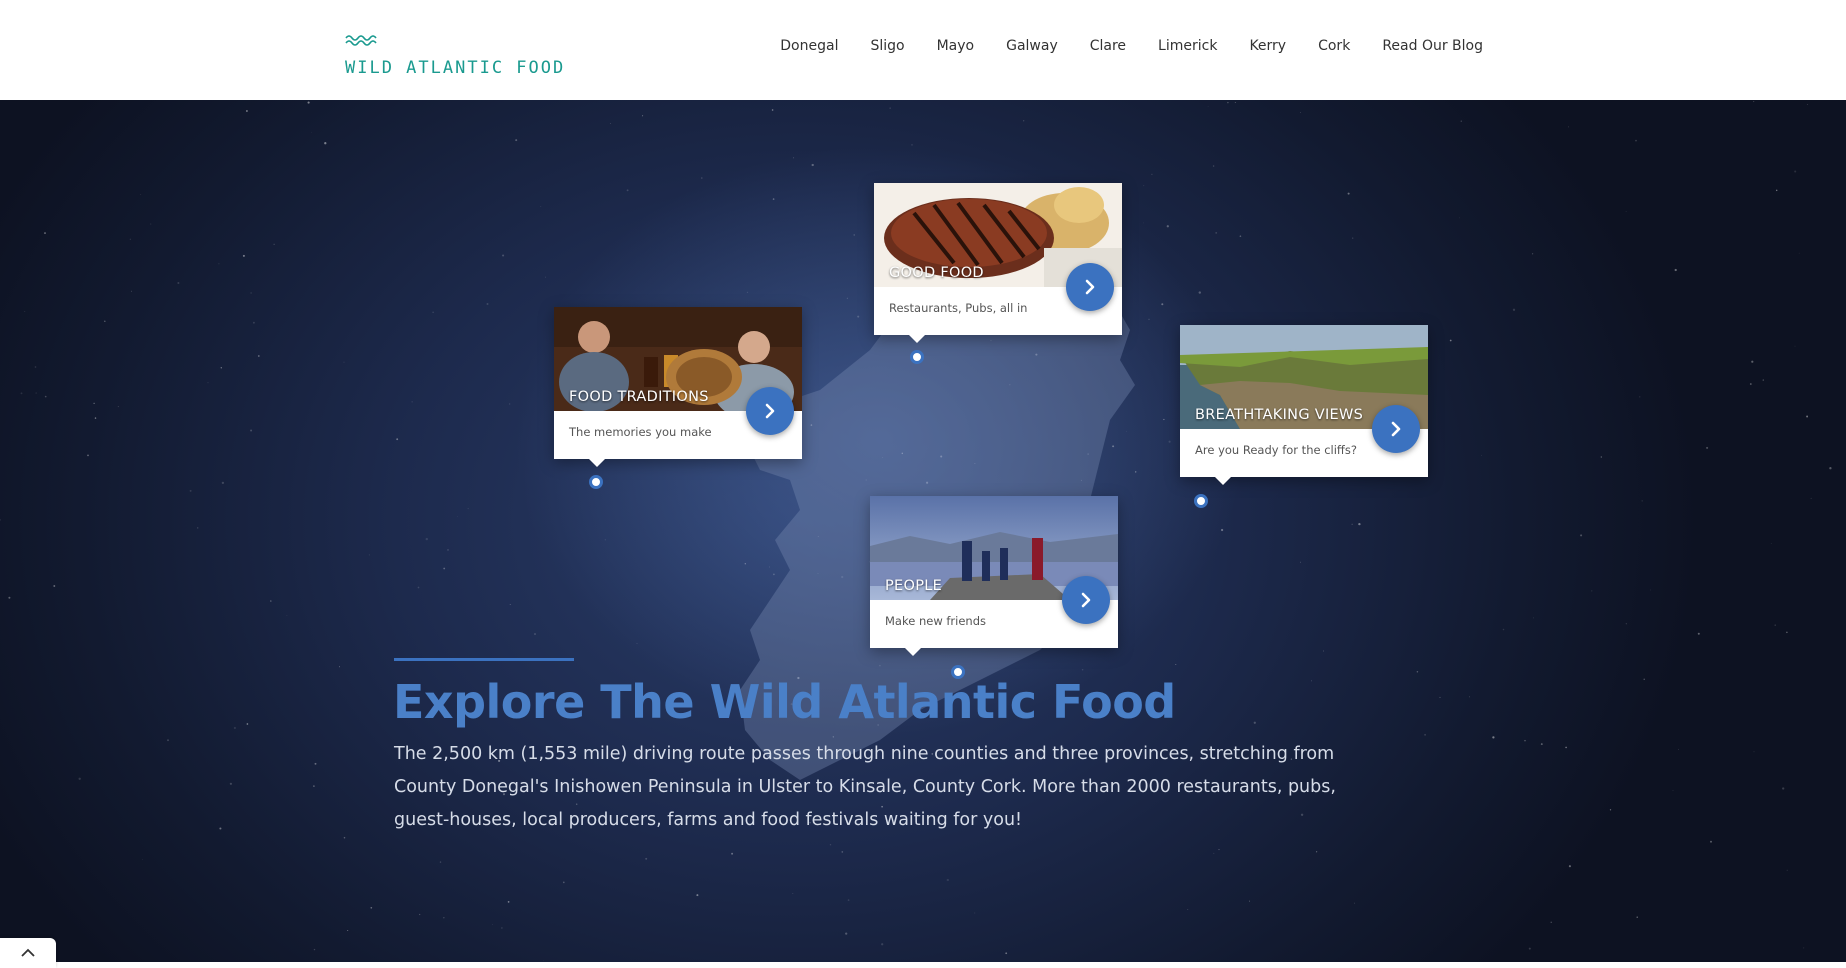 This screenshot has height=968, width=1846. Describe the element at coordinates (1334, 46) in the screenshot. I see `nav-cork: Cork` at that location.